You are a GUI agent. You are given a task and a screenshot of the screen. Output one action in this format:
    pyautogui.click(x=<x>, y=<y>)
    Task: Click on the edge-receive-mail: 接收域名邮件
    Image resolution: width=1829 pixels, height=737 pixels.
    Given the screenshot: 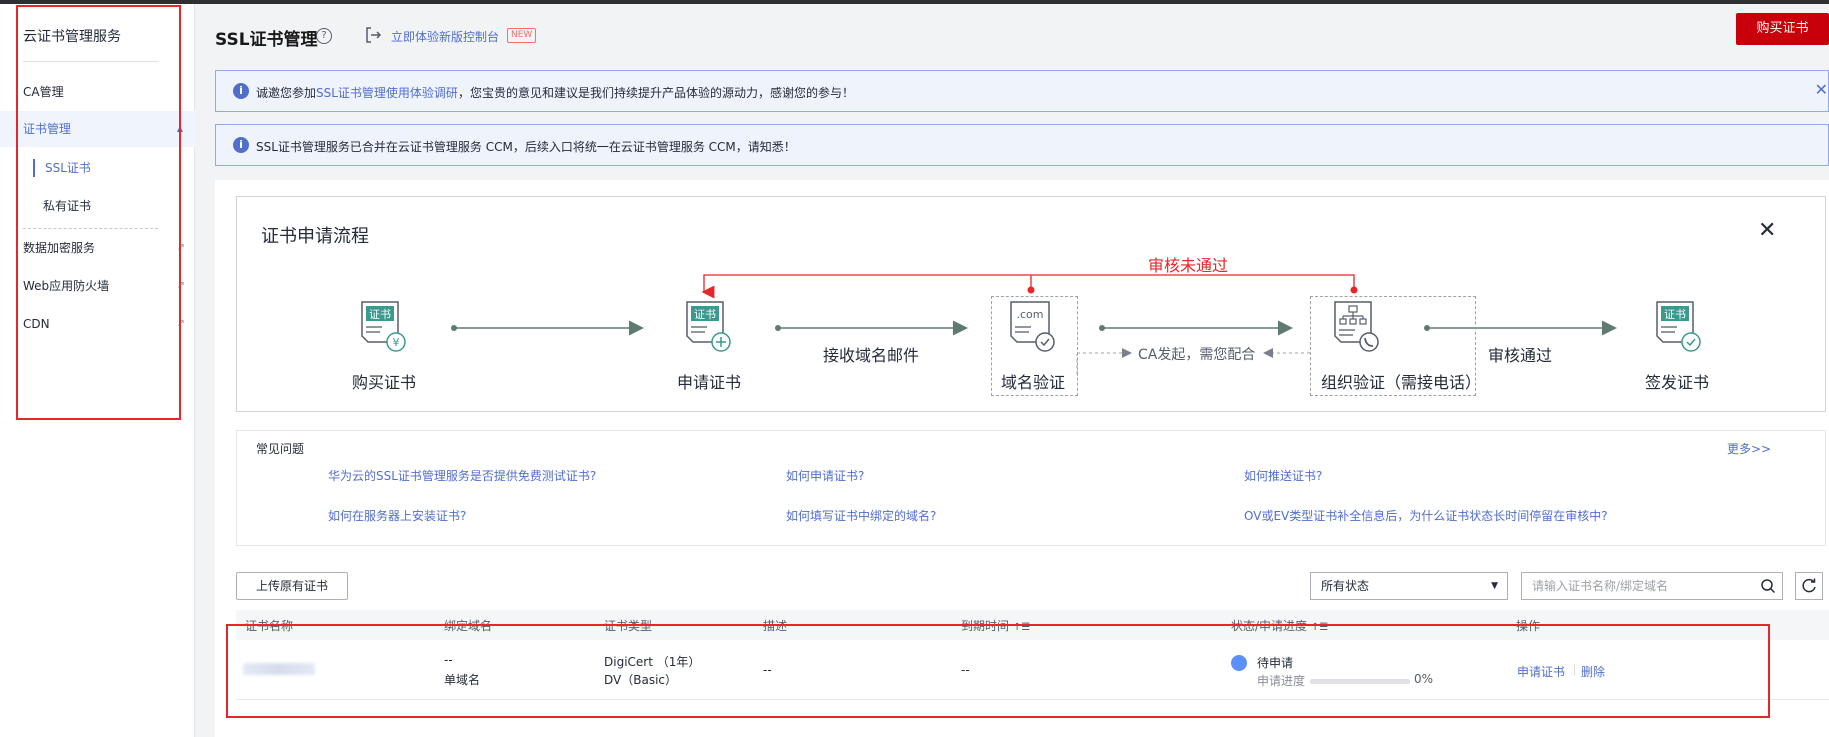 What is the action you would take?
    pyautogui.click(x=871, y=355)
    